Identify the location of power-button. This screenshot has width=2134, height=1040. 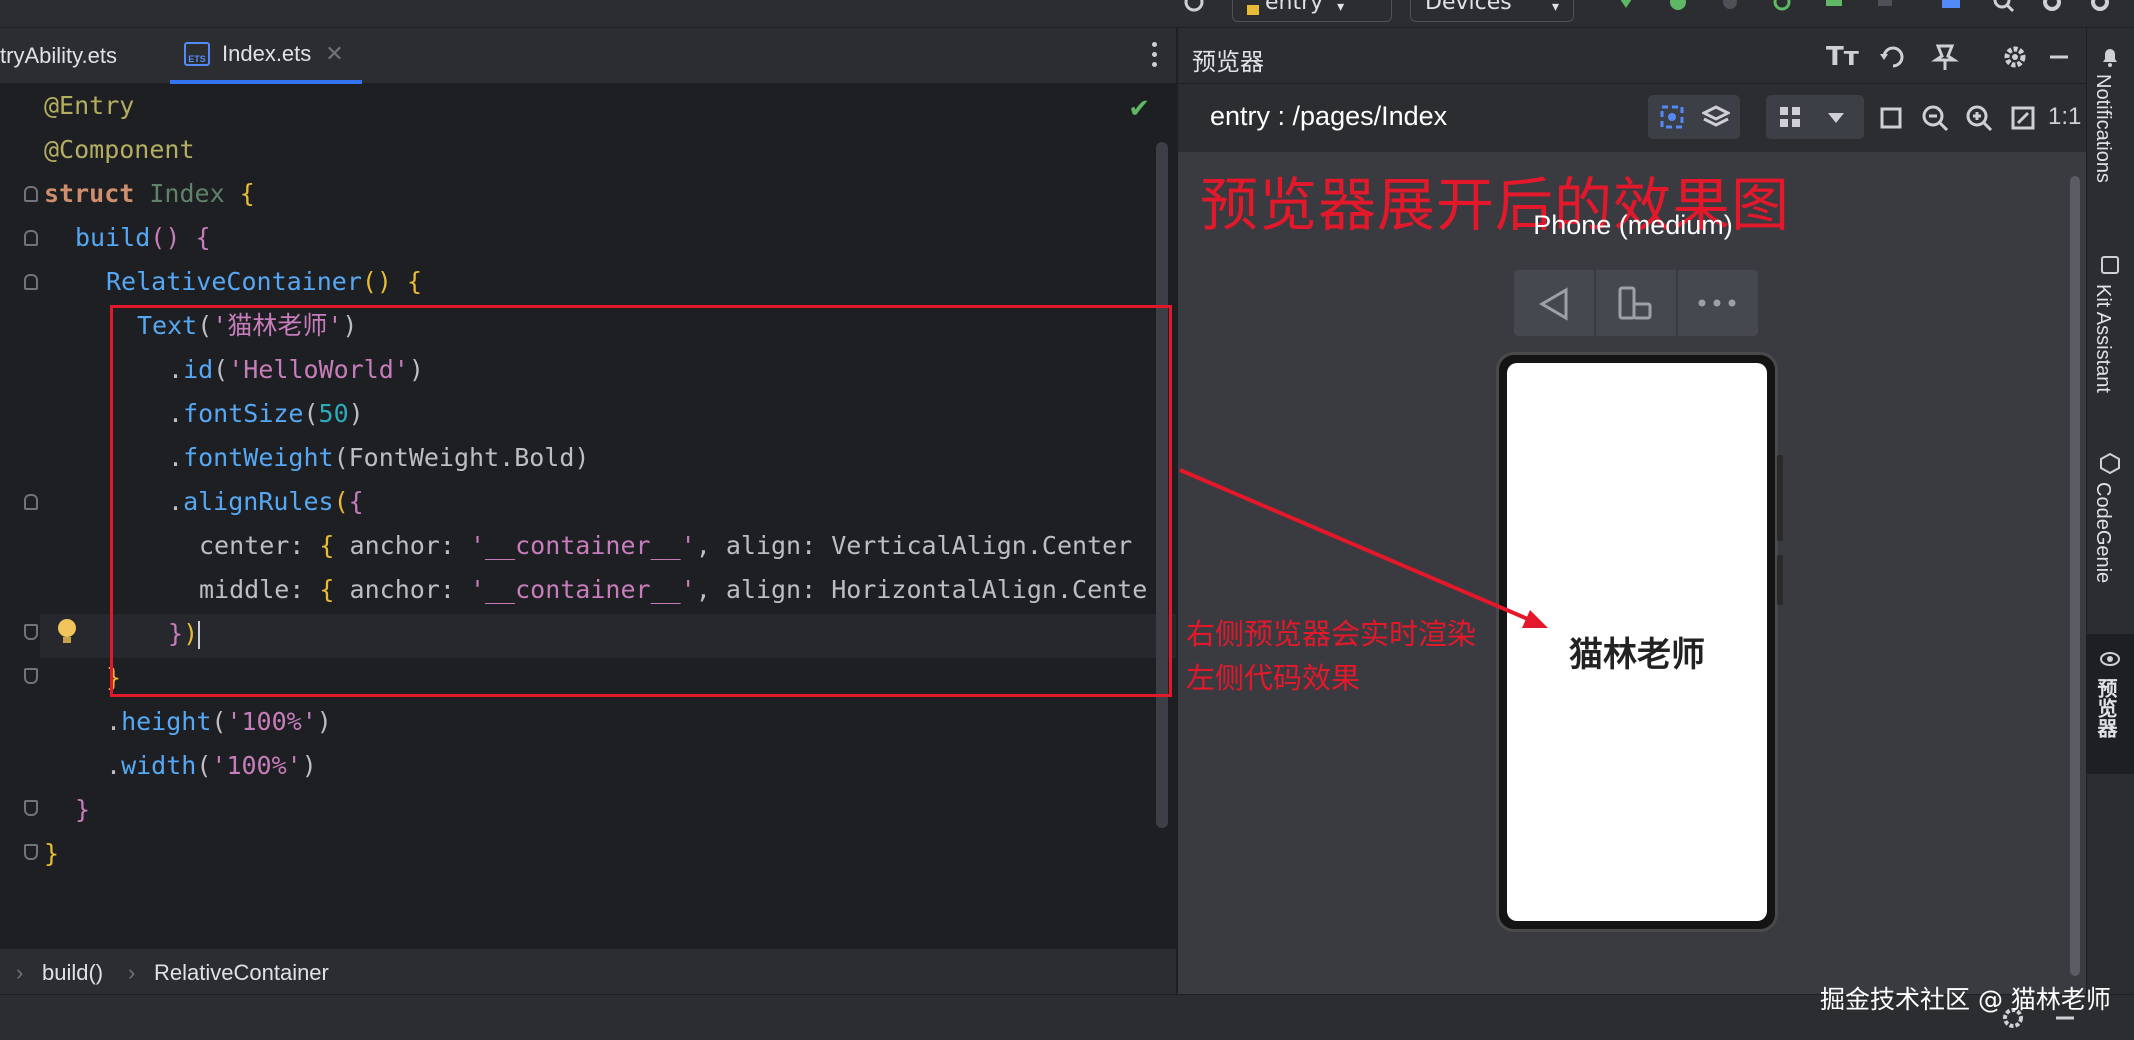
(1780, 580).